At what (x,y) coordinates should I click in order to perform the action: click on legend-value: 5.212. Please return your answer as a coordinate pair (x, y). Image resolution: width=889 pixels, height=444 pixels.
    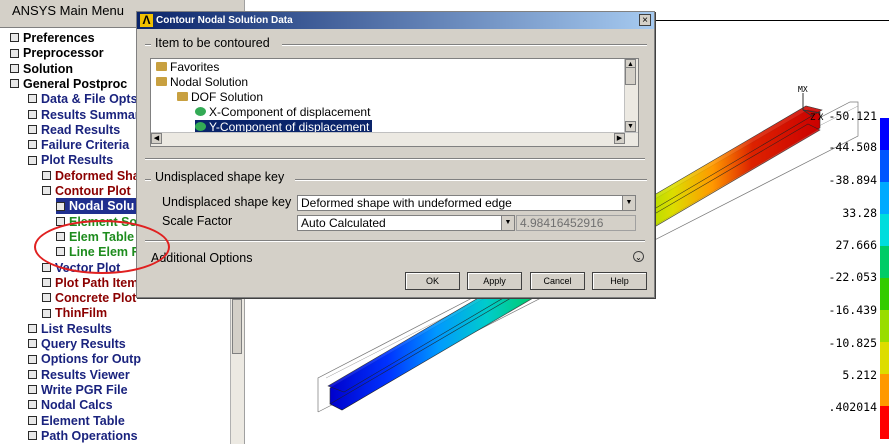
    Looking at the image, I should click on (859, 375).